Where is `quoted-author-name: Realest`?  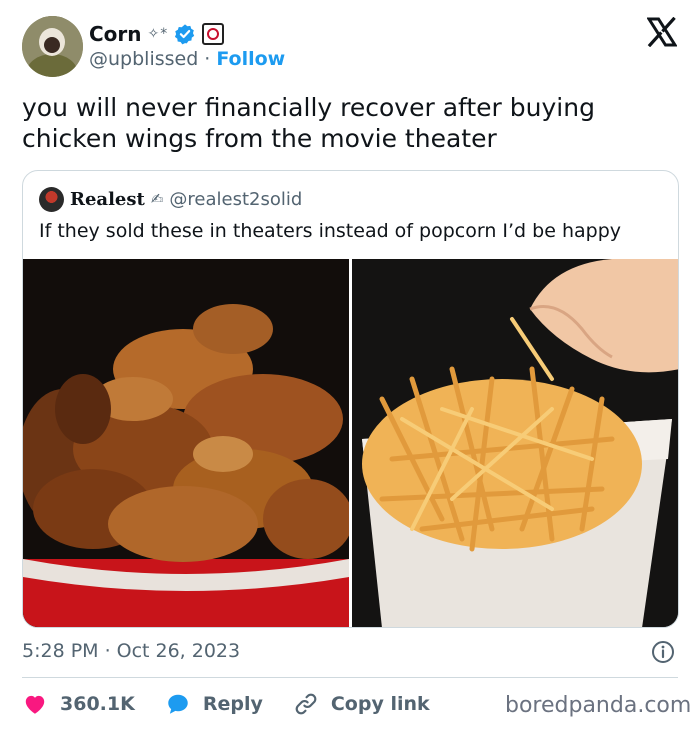 quoted-author-name: Realest is located at coordinates (107, 199).